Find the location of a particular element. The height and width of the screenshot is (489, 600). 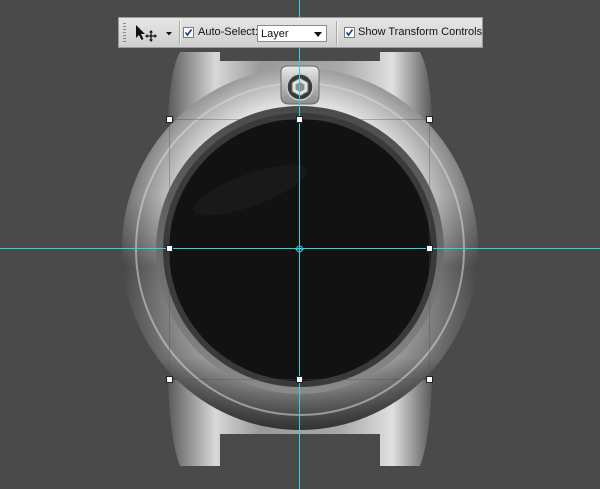

transform-handle-bottom-right is located at coordinates (429, 379).